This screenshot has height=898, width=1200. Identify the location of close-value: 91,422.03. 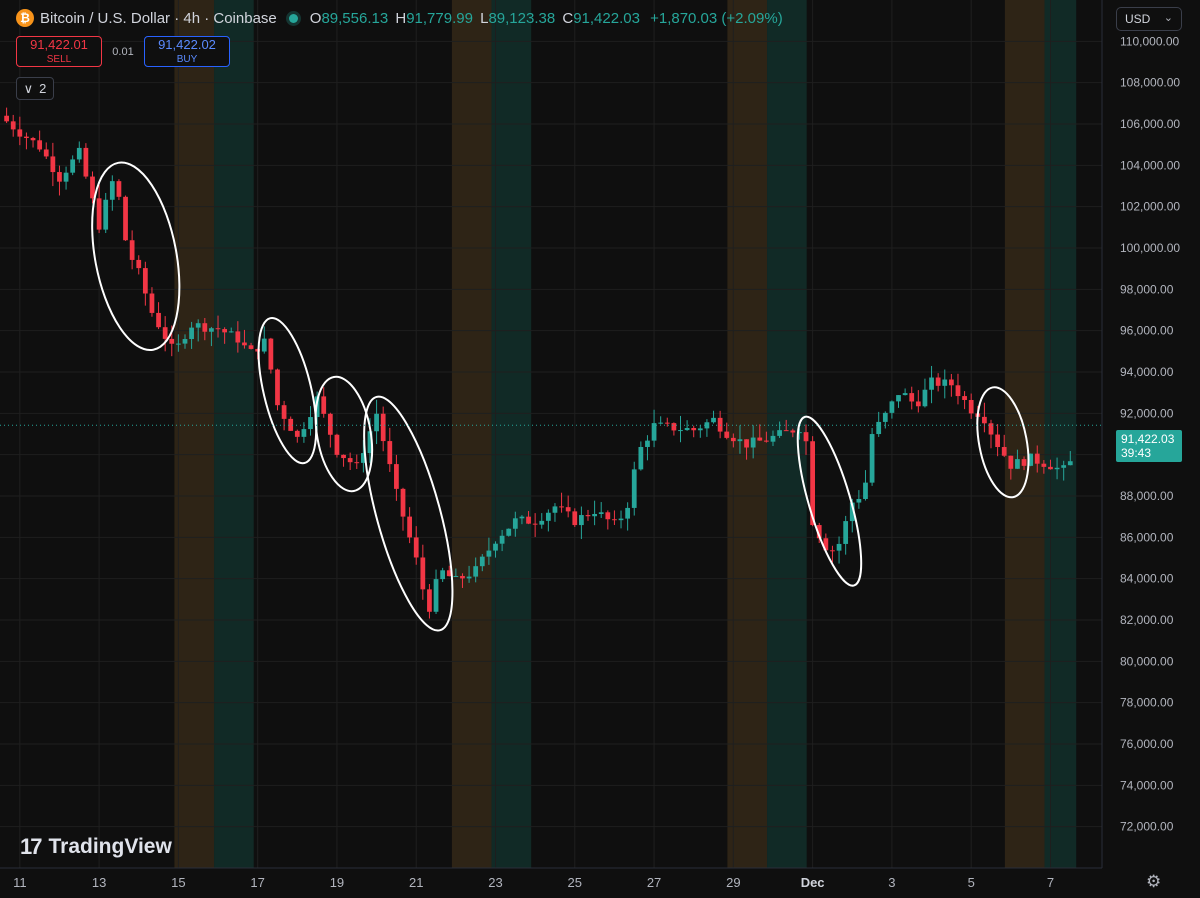
(606, 18).